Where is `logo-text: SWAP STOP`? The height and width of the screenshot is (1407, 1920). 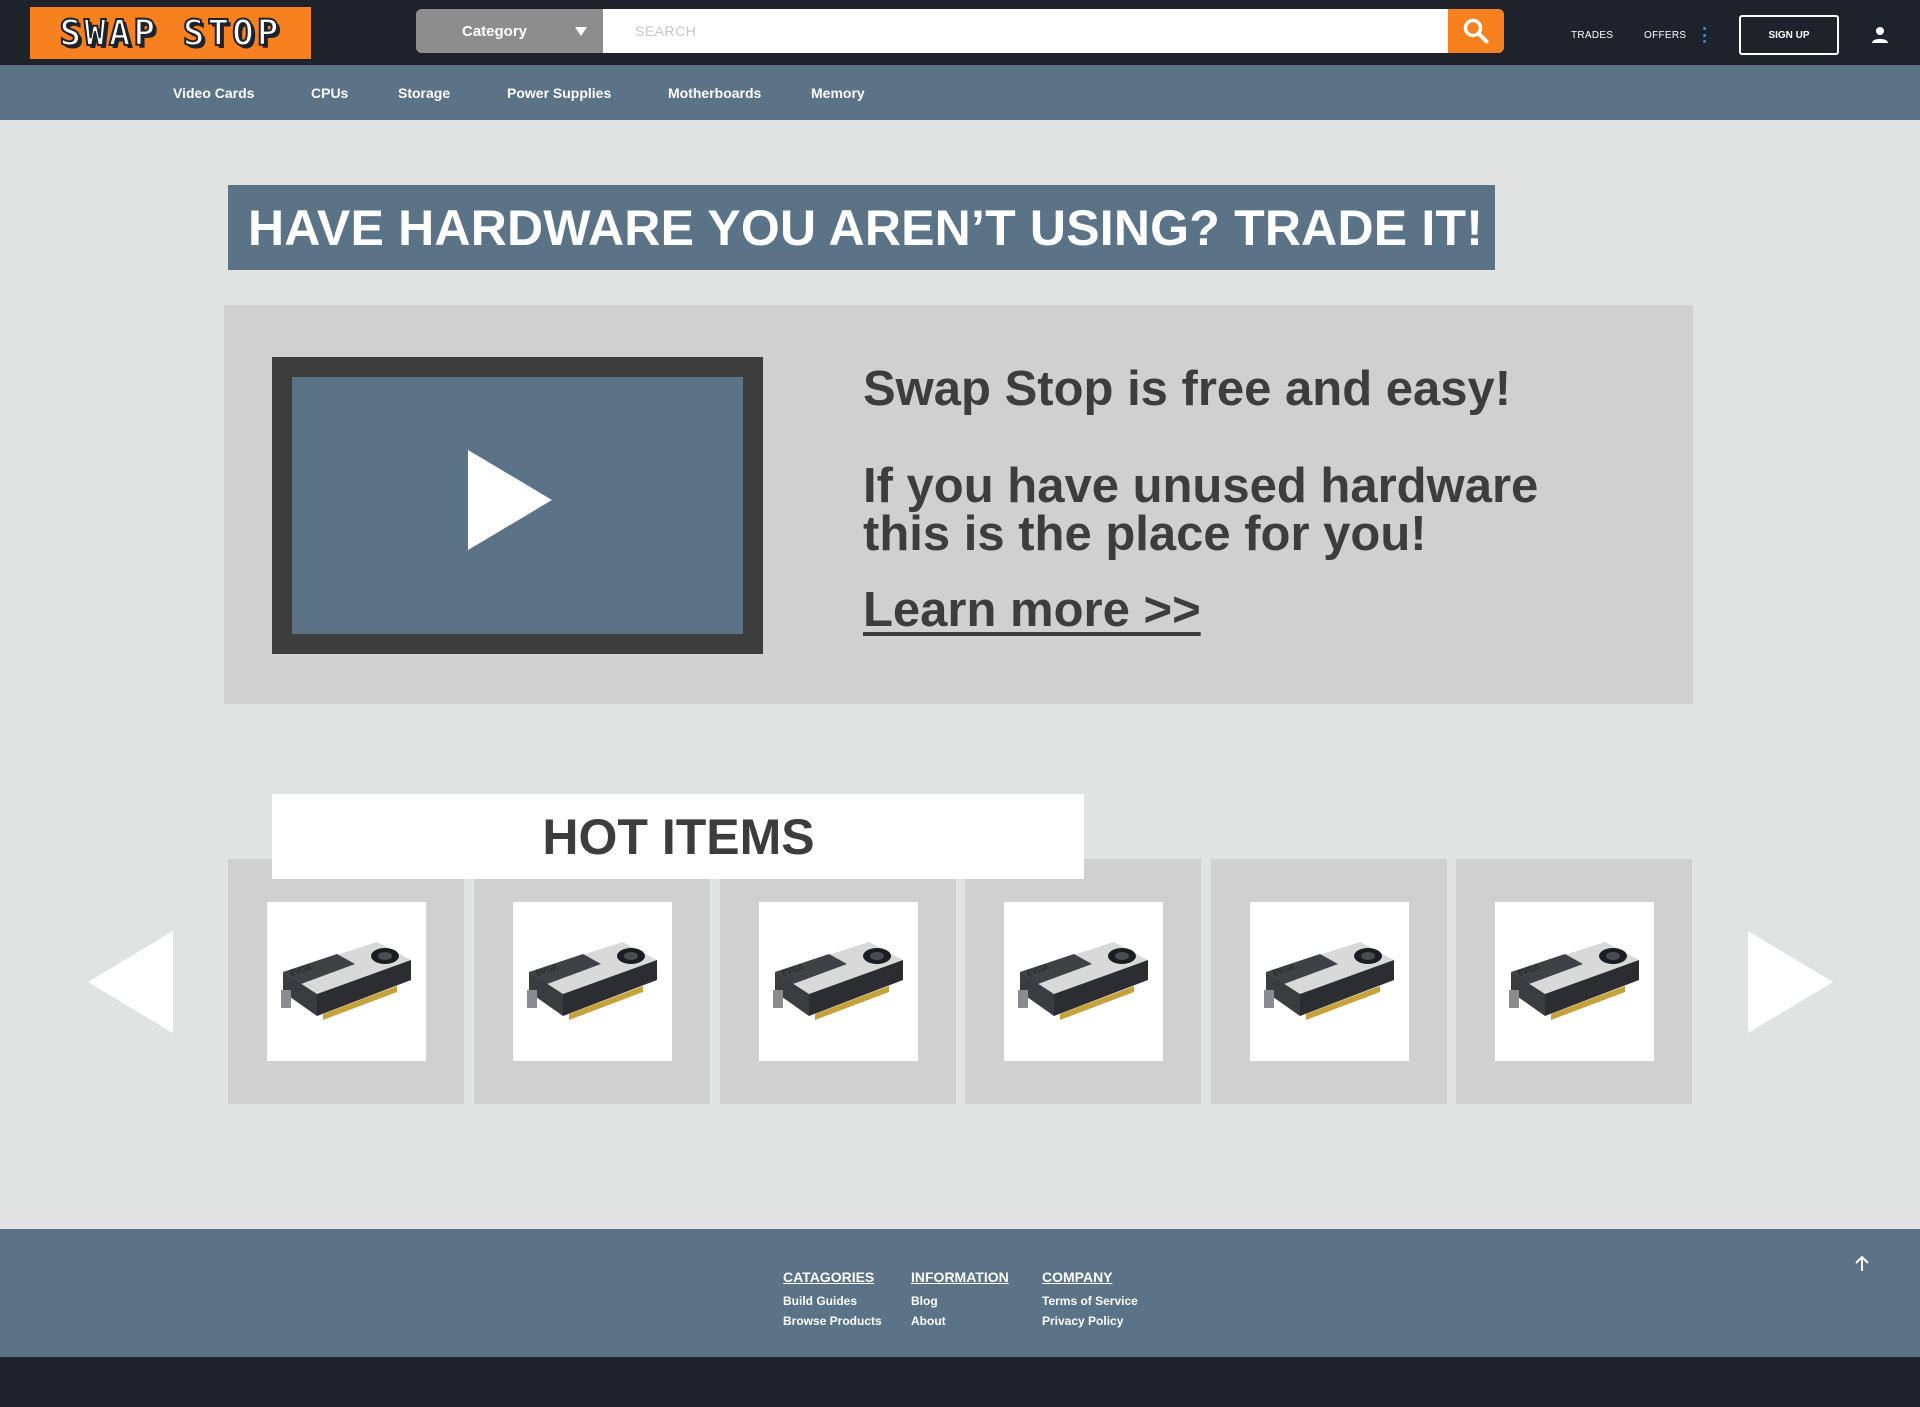 logo-text: SWAP STOP is located at coordinates (170, 33).